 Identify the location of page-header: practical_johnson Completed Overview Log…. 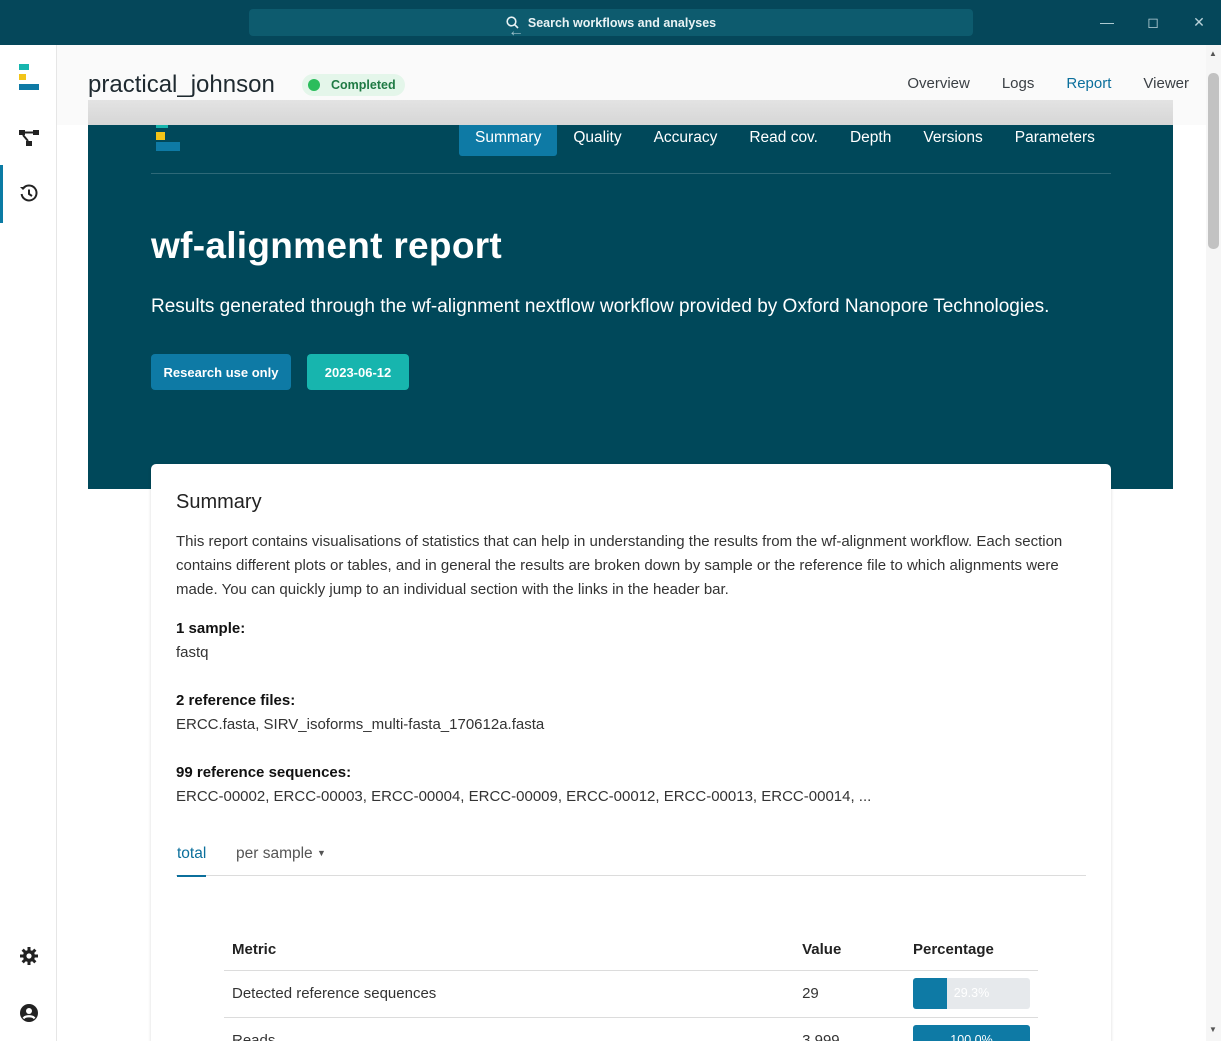
(631, 85).